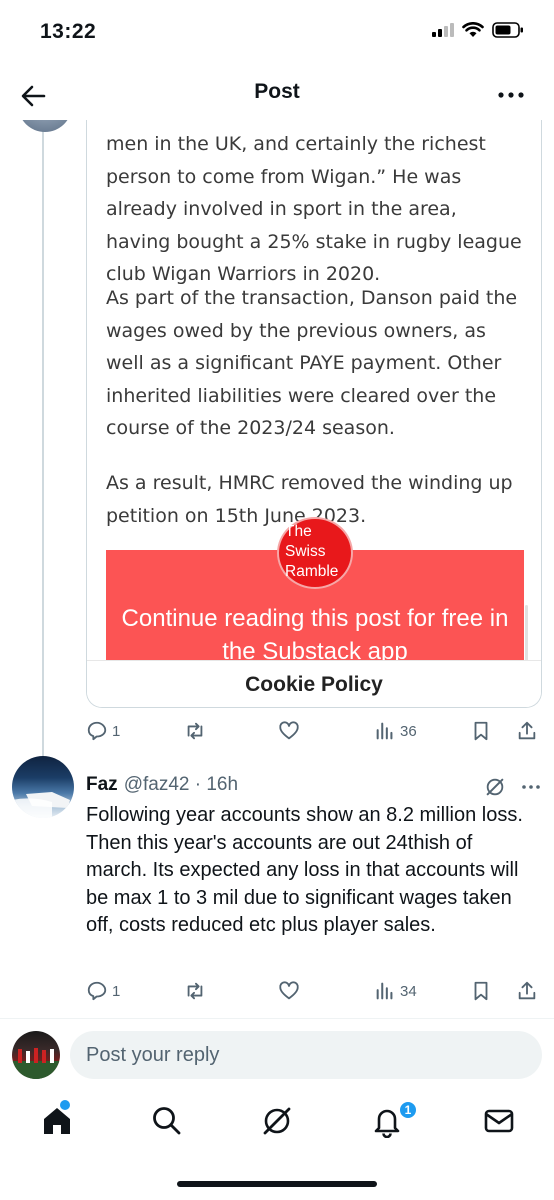 This screenshot has height=1200, width=554. I want to click on status-time: 13:22, so click(68, 31).